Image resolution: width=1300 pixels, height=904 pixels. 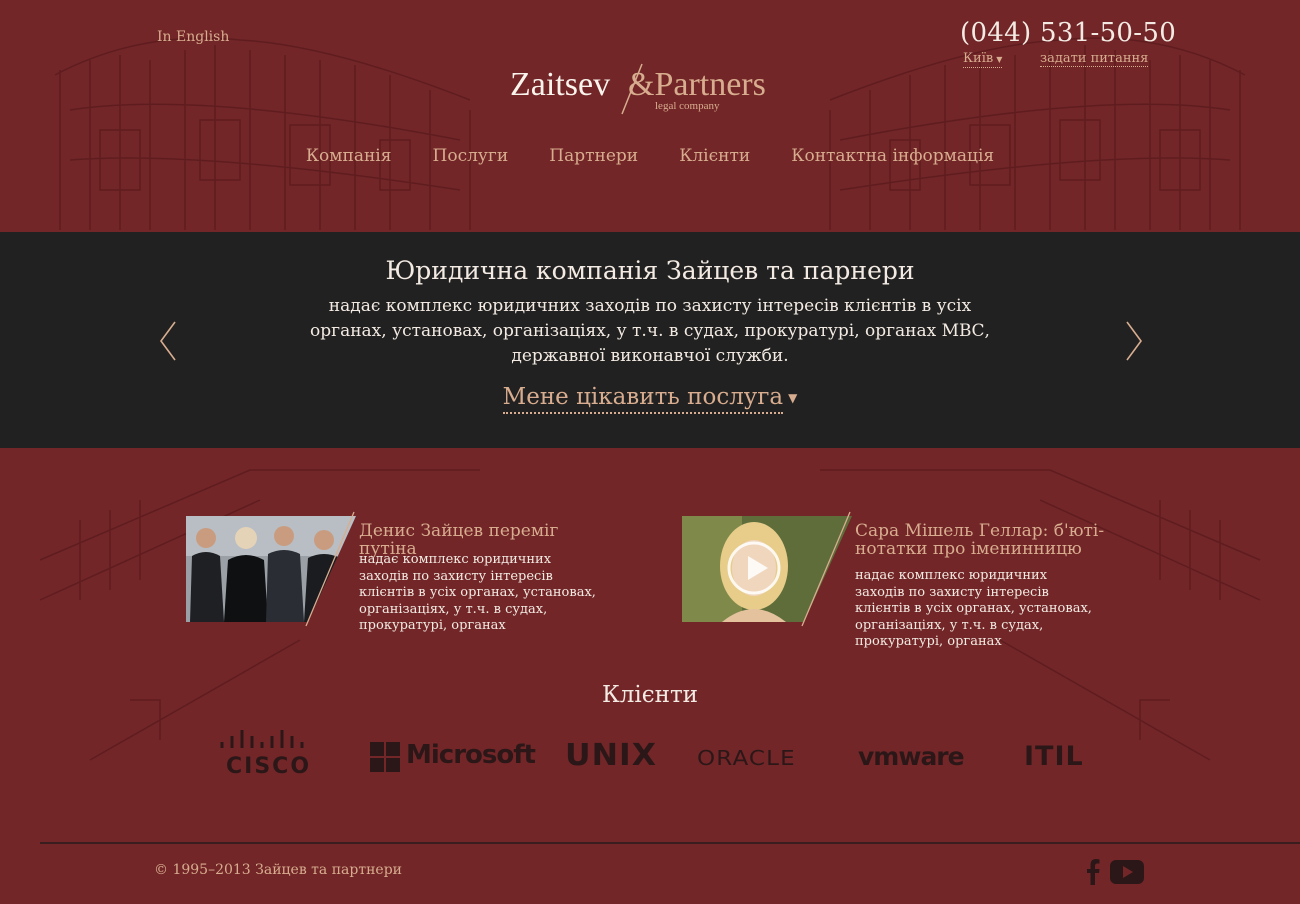 I want to click on microsoft-logo-icon, so click(x=385, y=757).